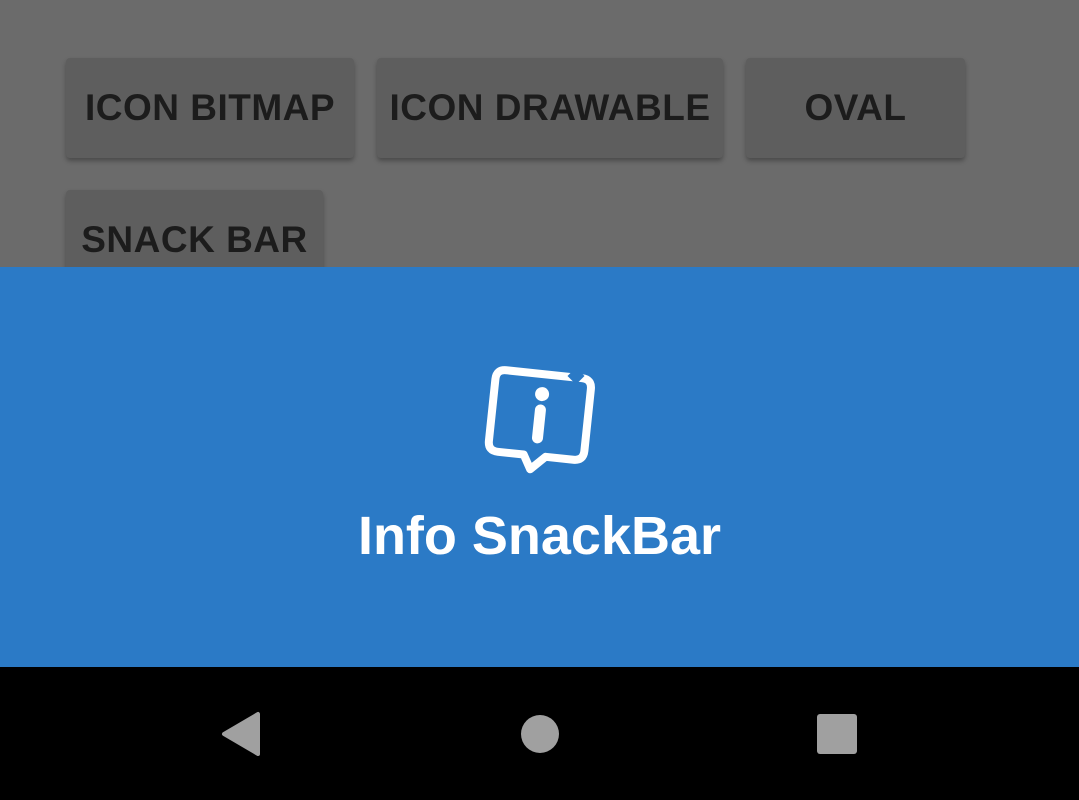  I want to click on back-button, so click(240, 733).